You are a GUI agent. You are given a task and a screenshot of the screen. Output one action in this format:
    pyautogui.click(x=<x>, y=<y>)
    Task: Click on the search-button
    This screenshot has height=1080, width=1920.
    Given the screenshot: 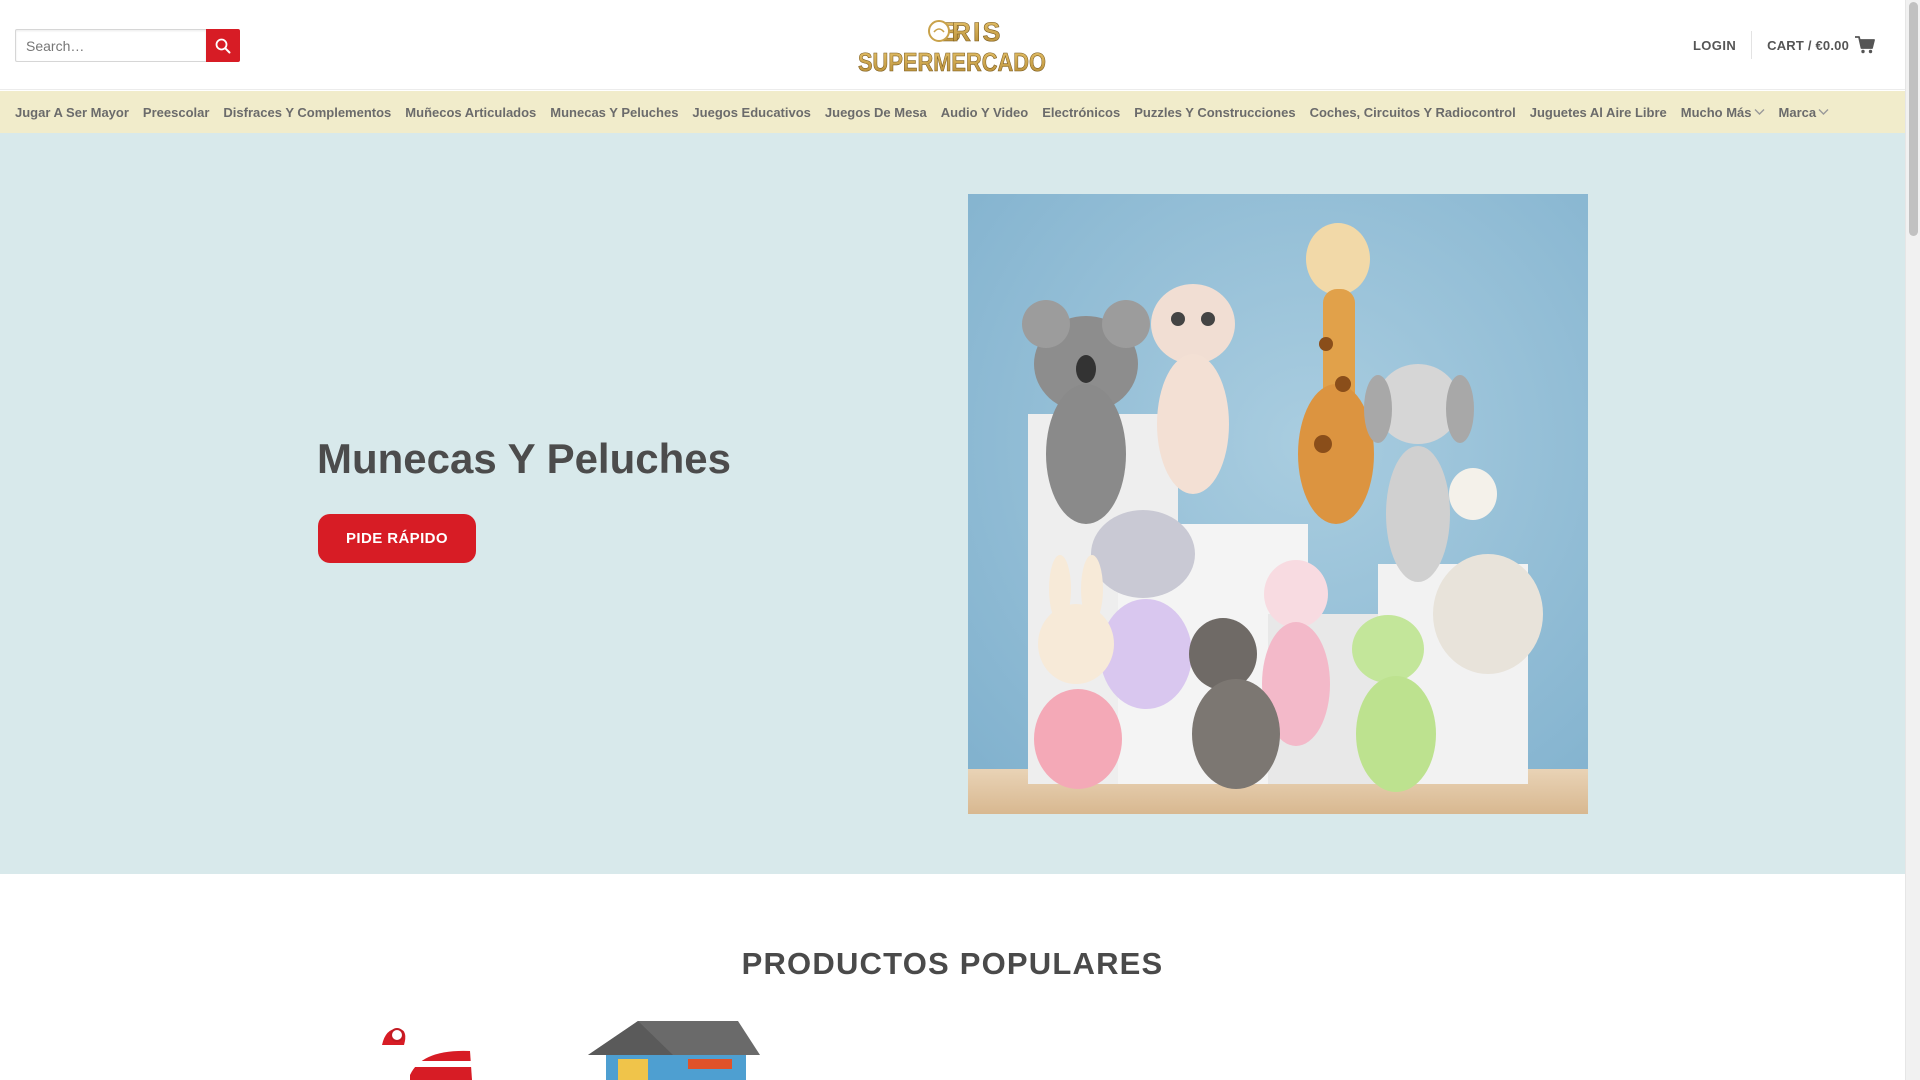 What is the action you would take?
    pyautogui.click(x=223, y=45)
    